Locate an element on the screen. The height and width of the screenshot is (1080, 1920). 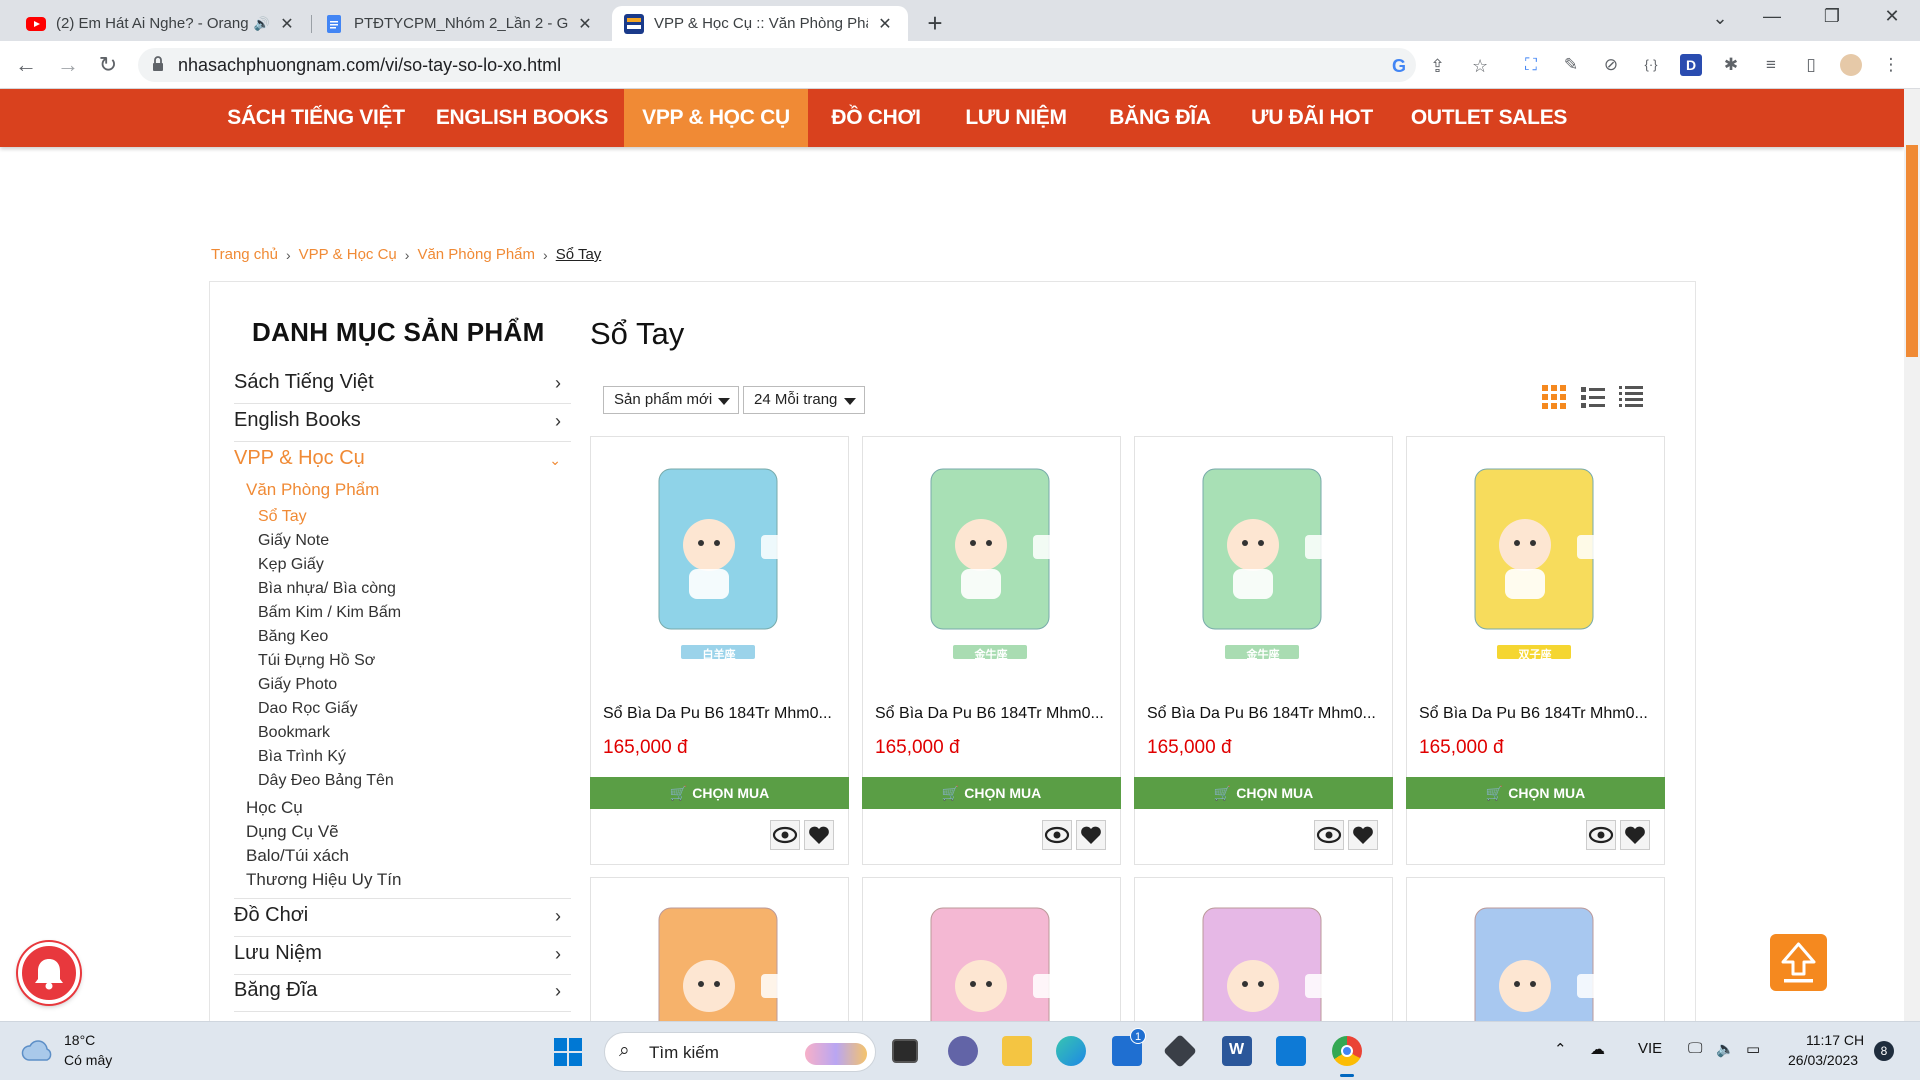
windows-start-icon is located at coordinates (568, 1052).